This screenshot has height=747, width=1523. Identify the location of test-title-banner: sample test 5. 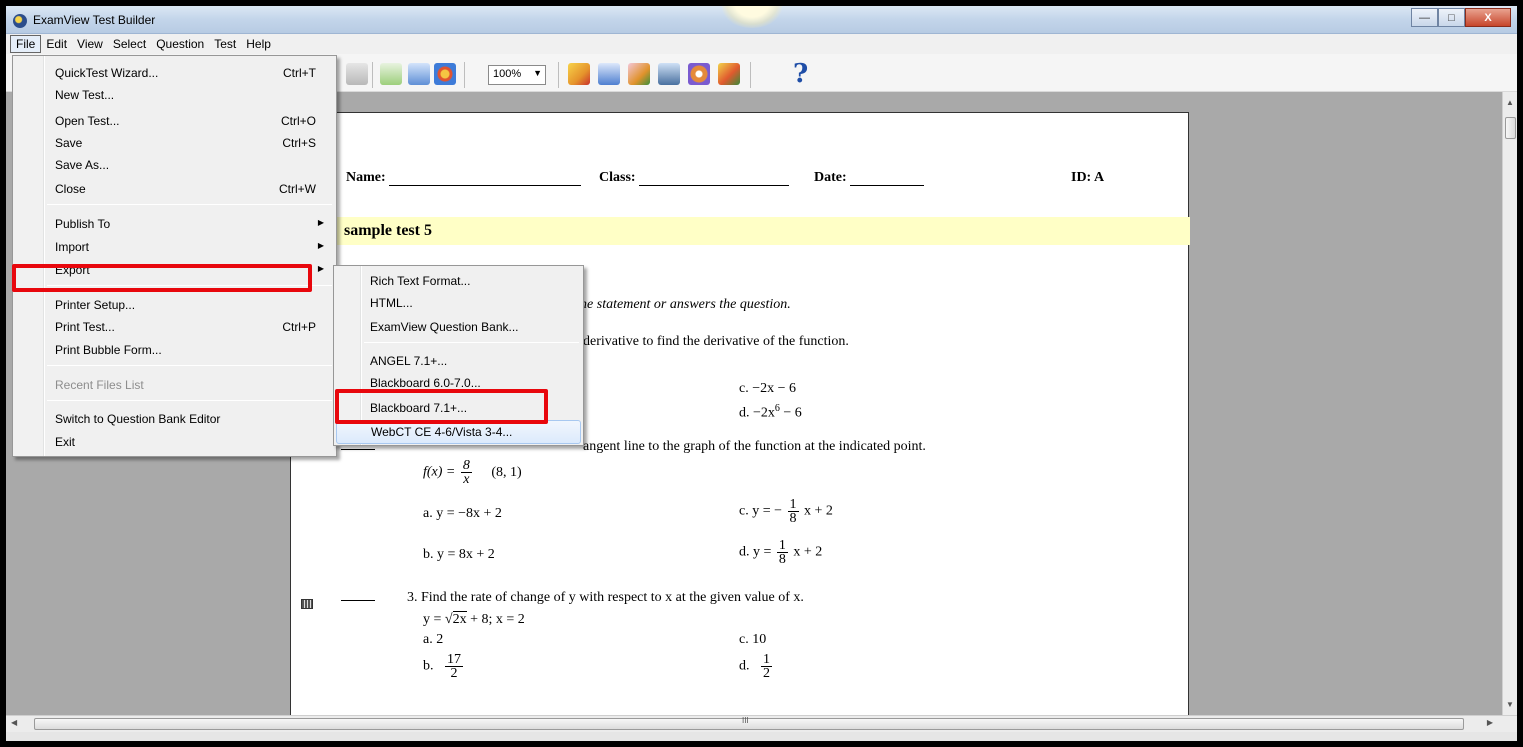
(740, 231).